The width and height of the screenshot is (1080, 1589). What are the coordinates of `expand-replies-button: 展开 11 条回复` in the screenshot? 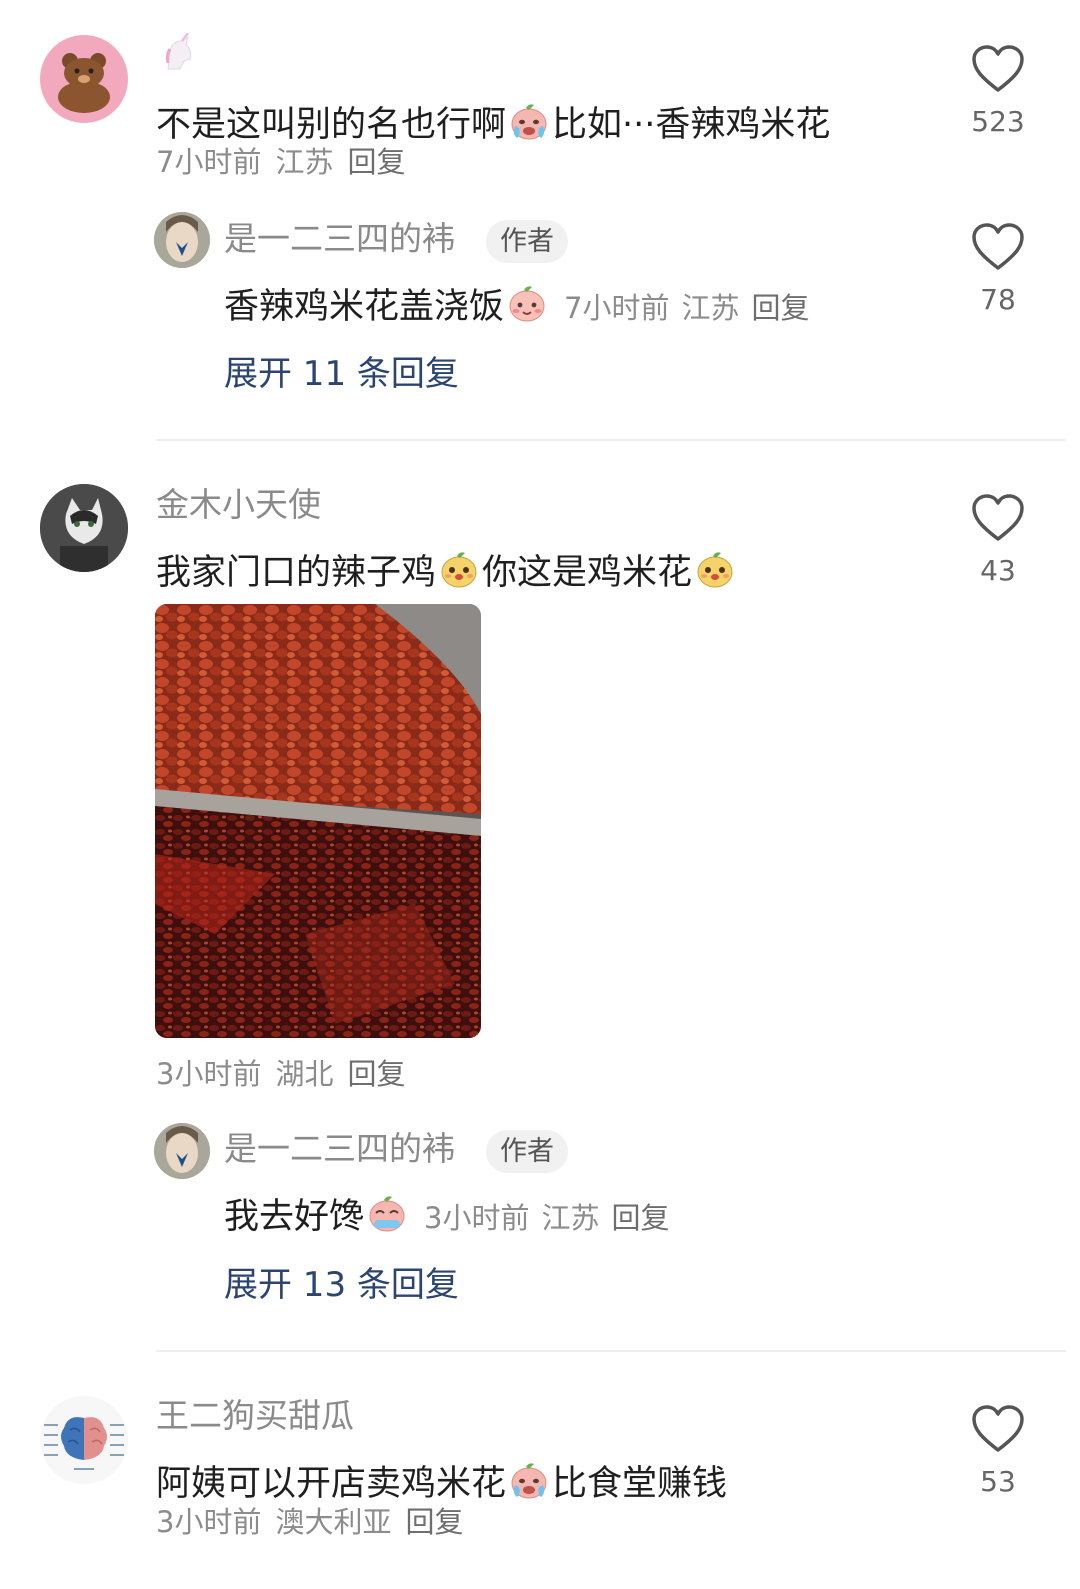 It's located at (341, 374).